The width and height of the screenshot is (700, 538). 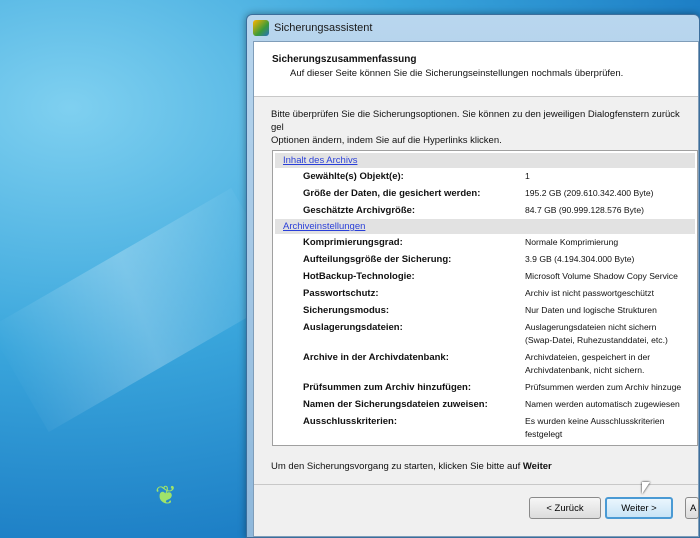 I want to click on footer-bold: Weiter, so click(x=537, y=466).